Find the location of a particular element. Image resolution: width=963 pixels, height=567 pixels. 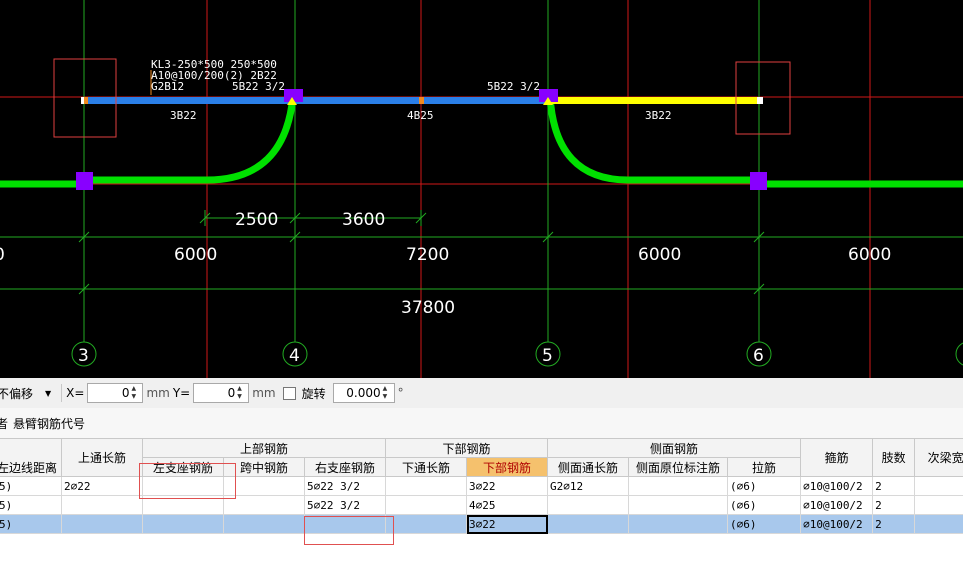

x-label: X= is located at coordinates (75, 393).